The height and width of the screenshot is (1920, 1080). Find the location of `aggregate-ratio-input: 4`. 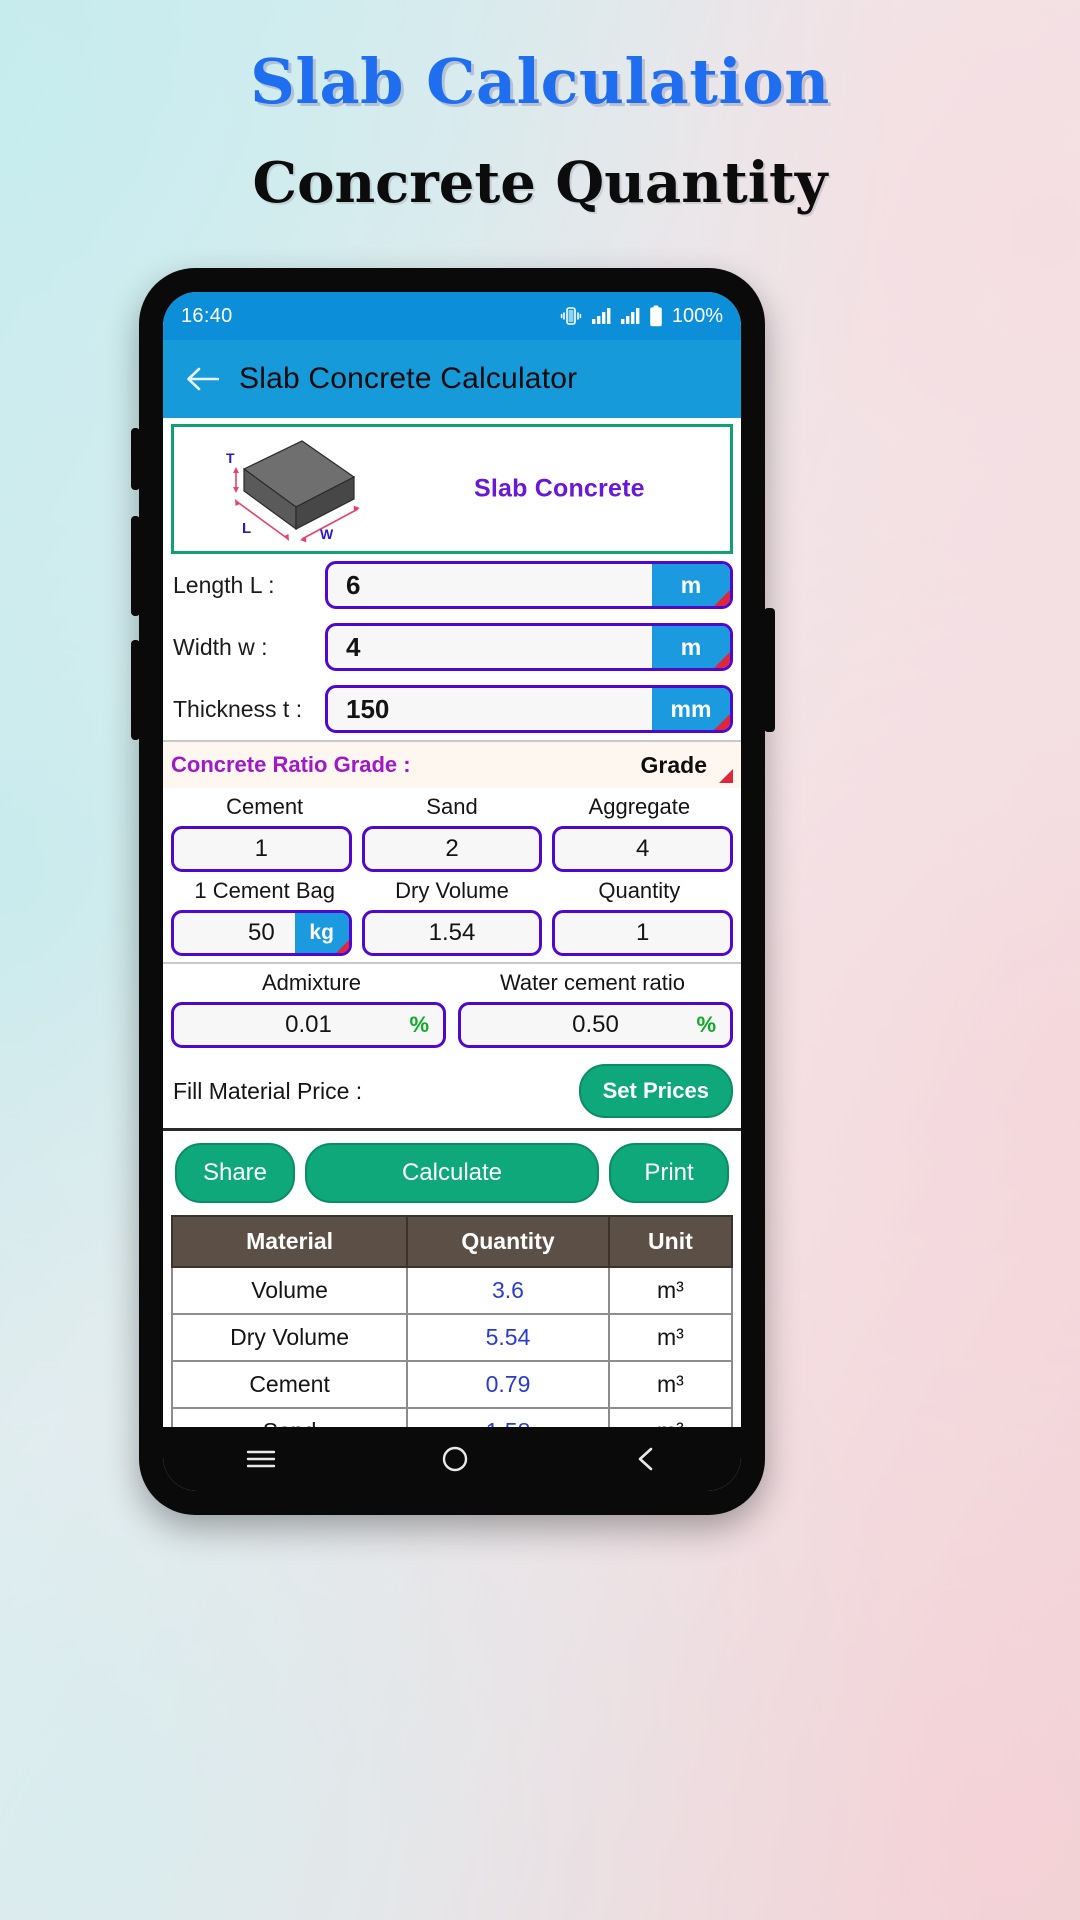

aggregate-ratio-input: 4 is located at coordinates (643, 849).